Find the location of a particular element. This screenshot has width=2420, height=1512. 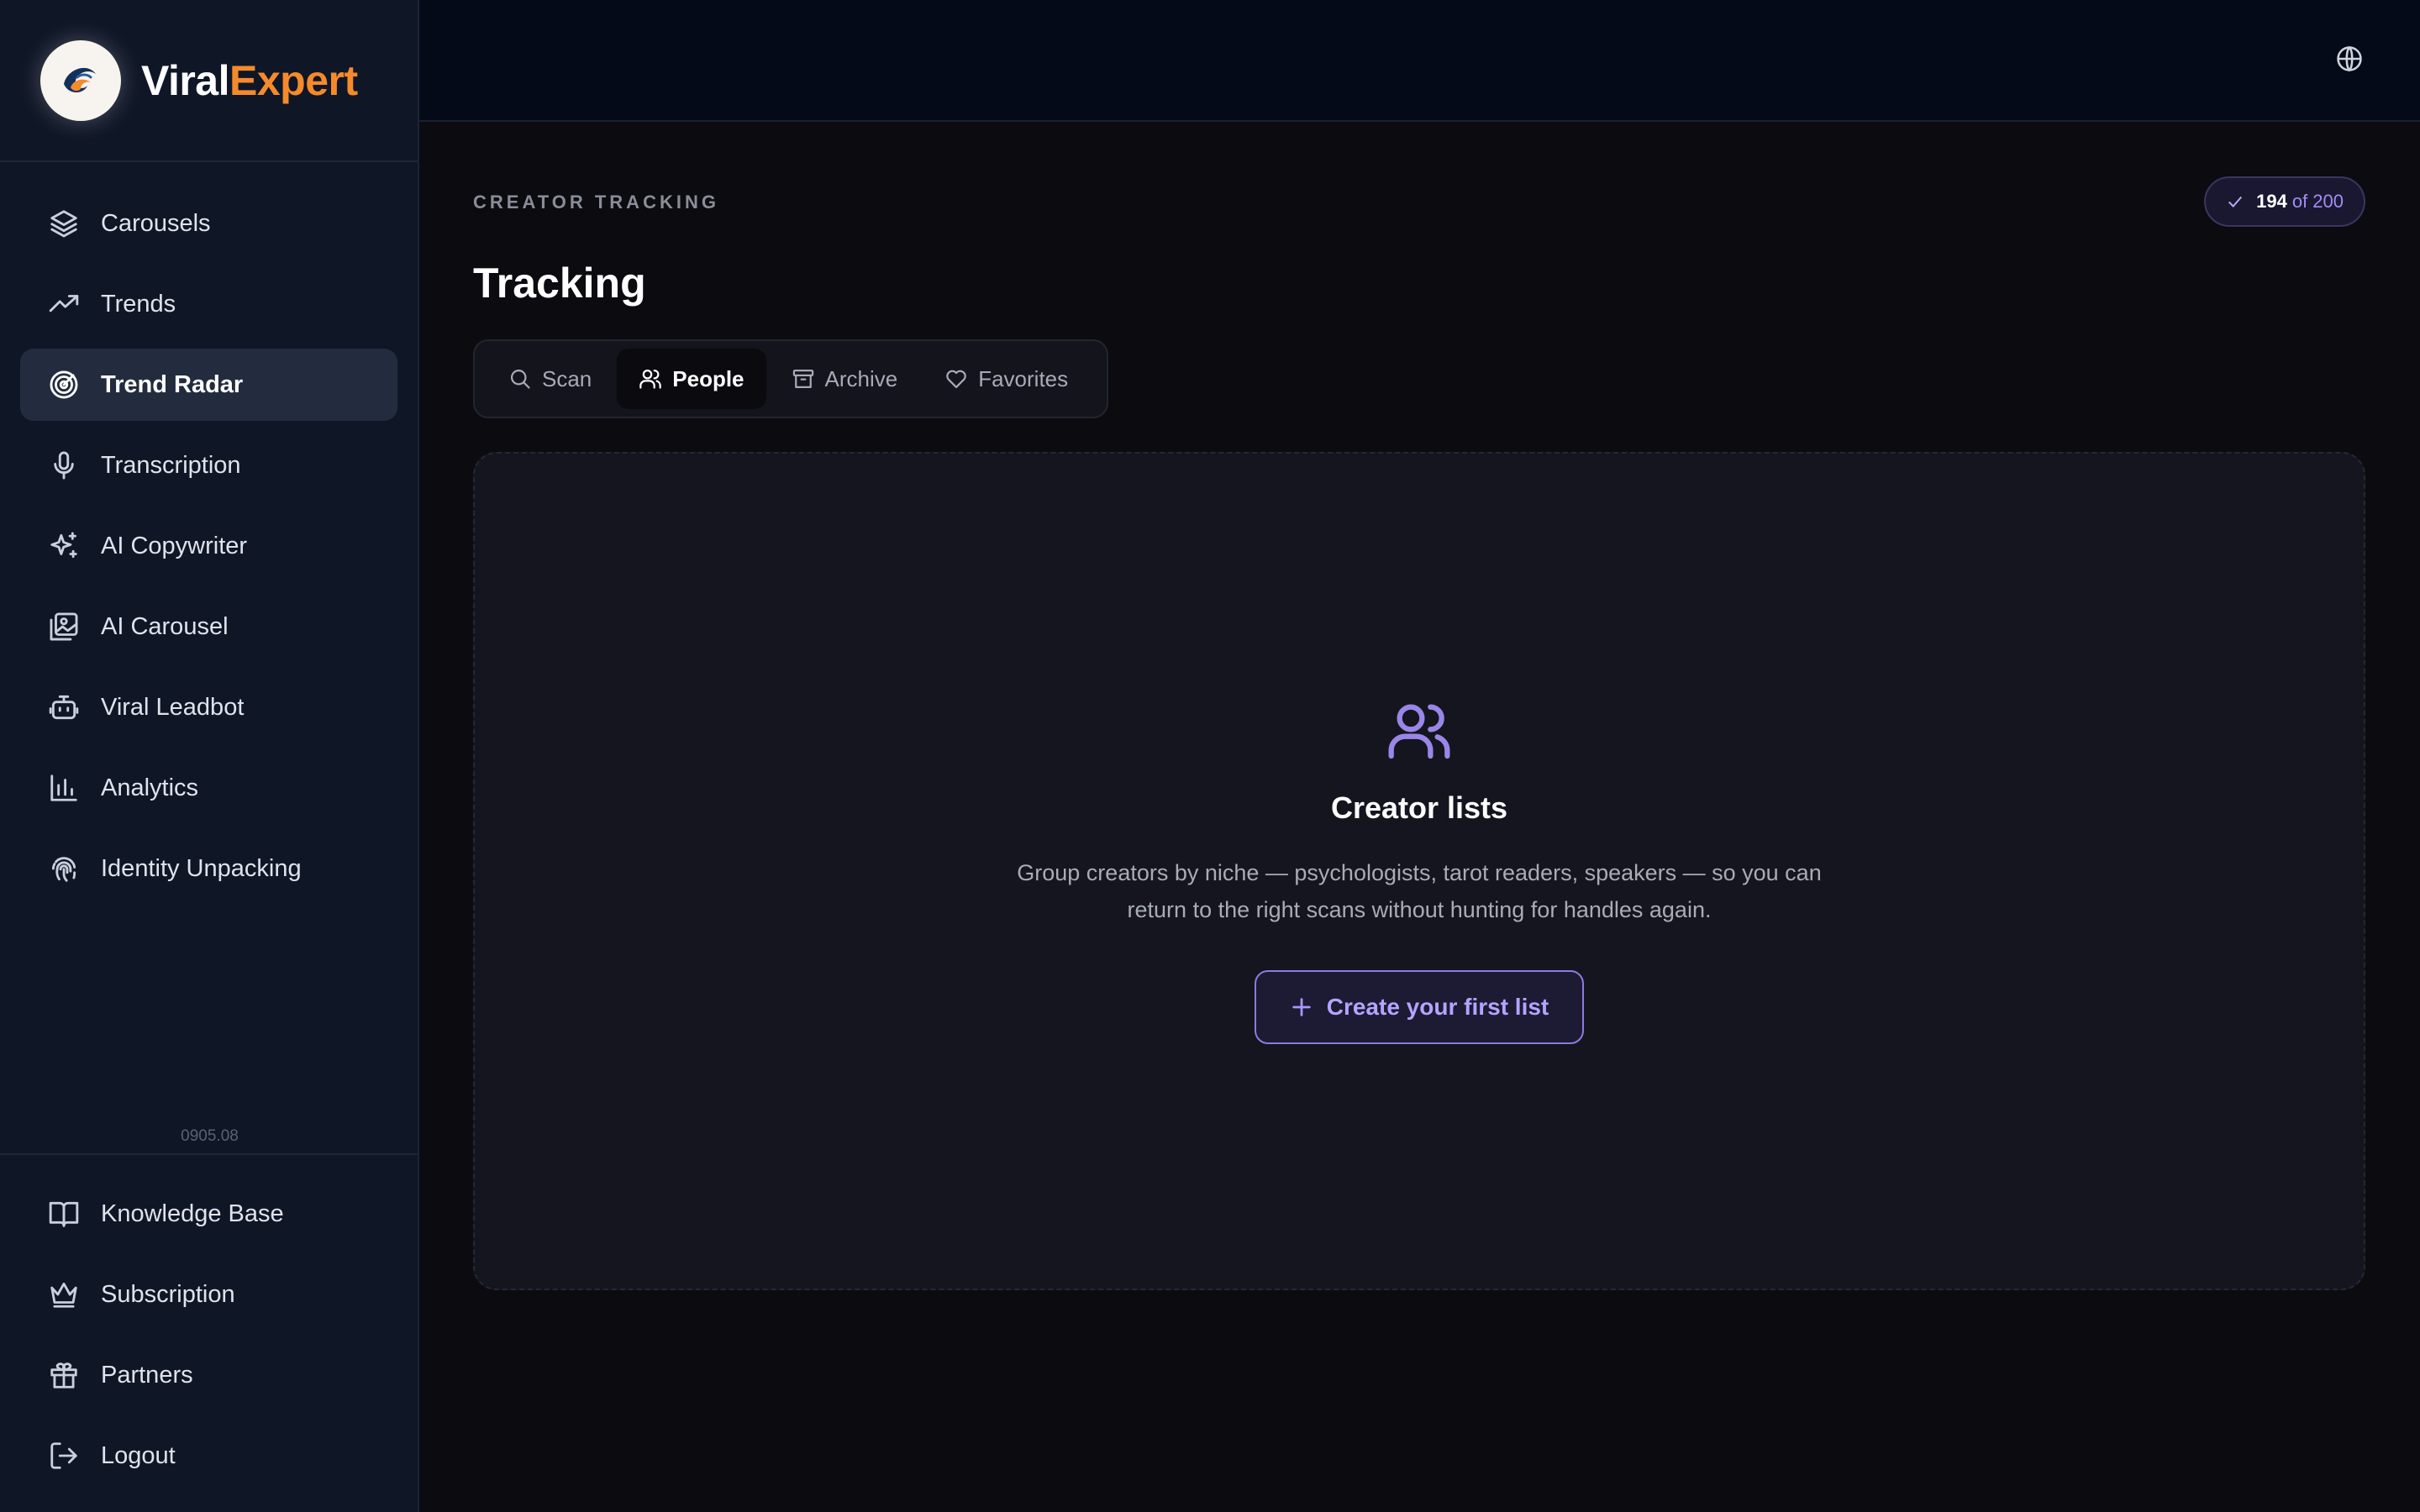

microphone-icon is located at coordinates (64, 465).